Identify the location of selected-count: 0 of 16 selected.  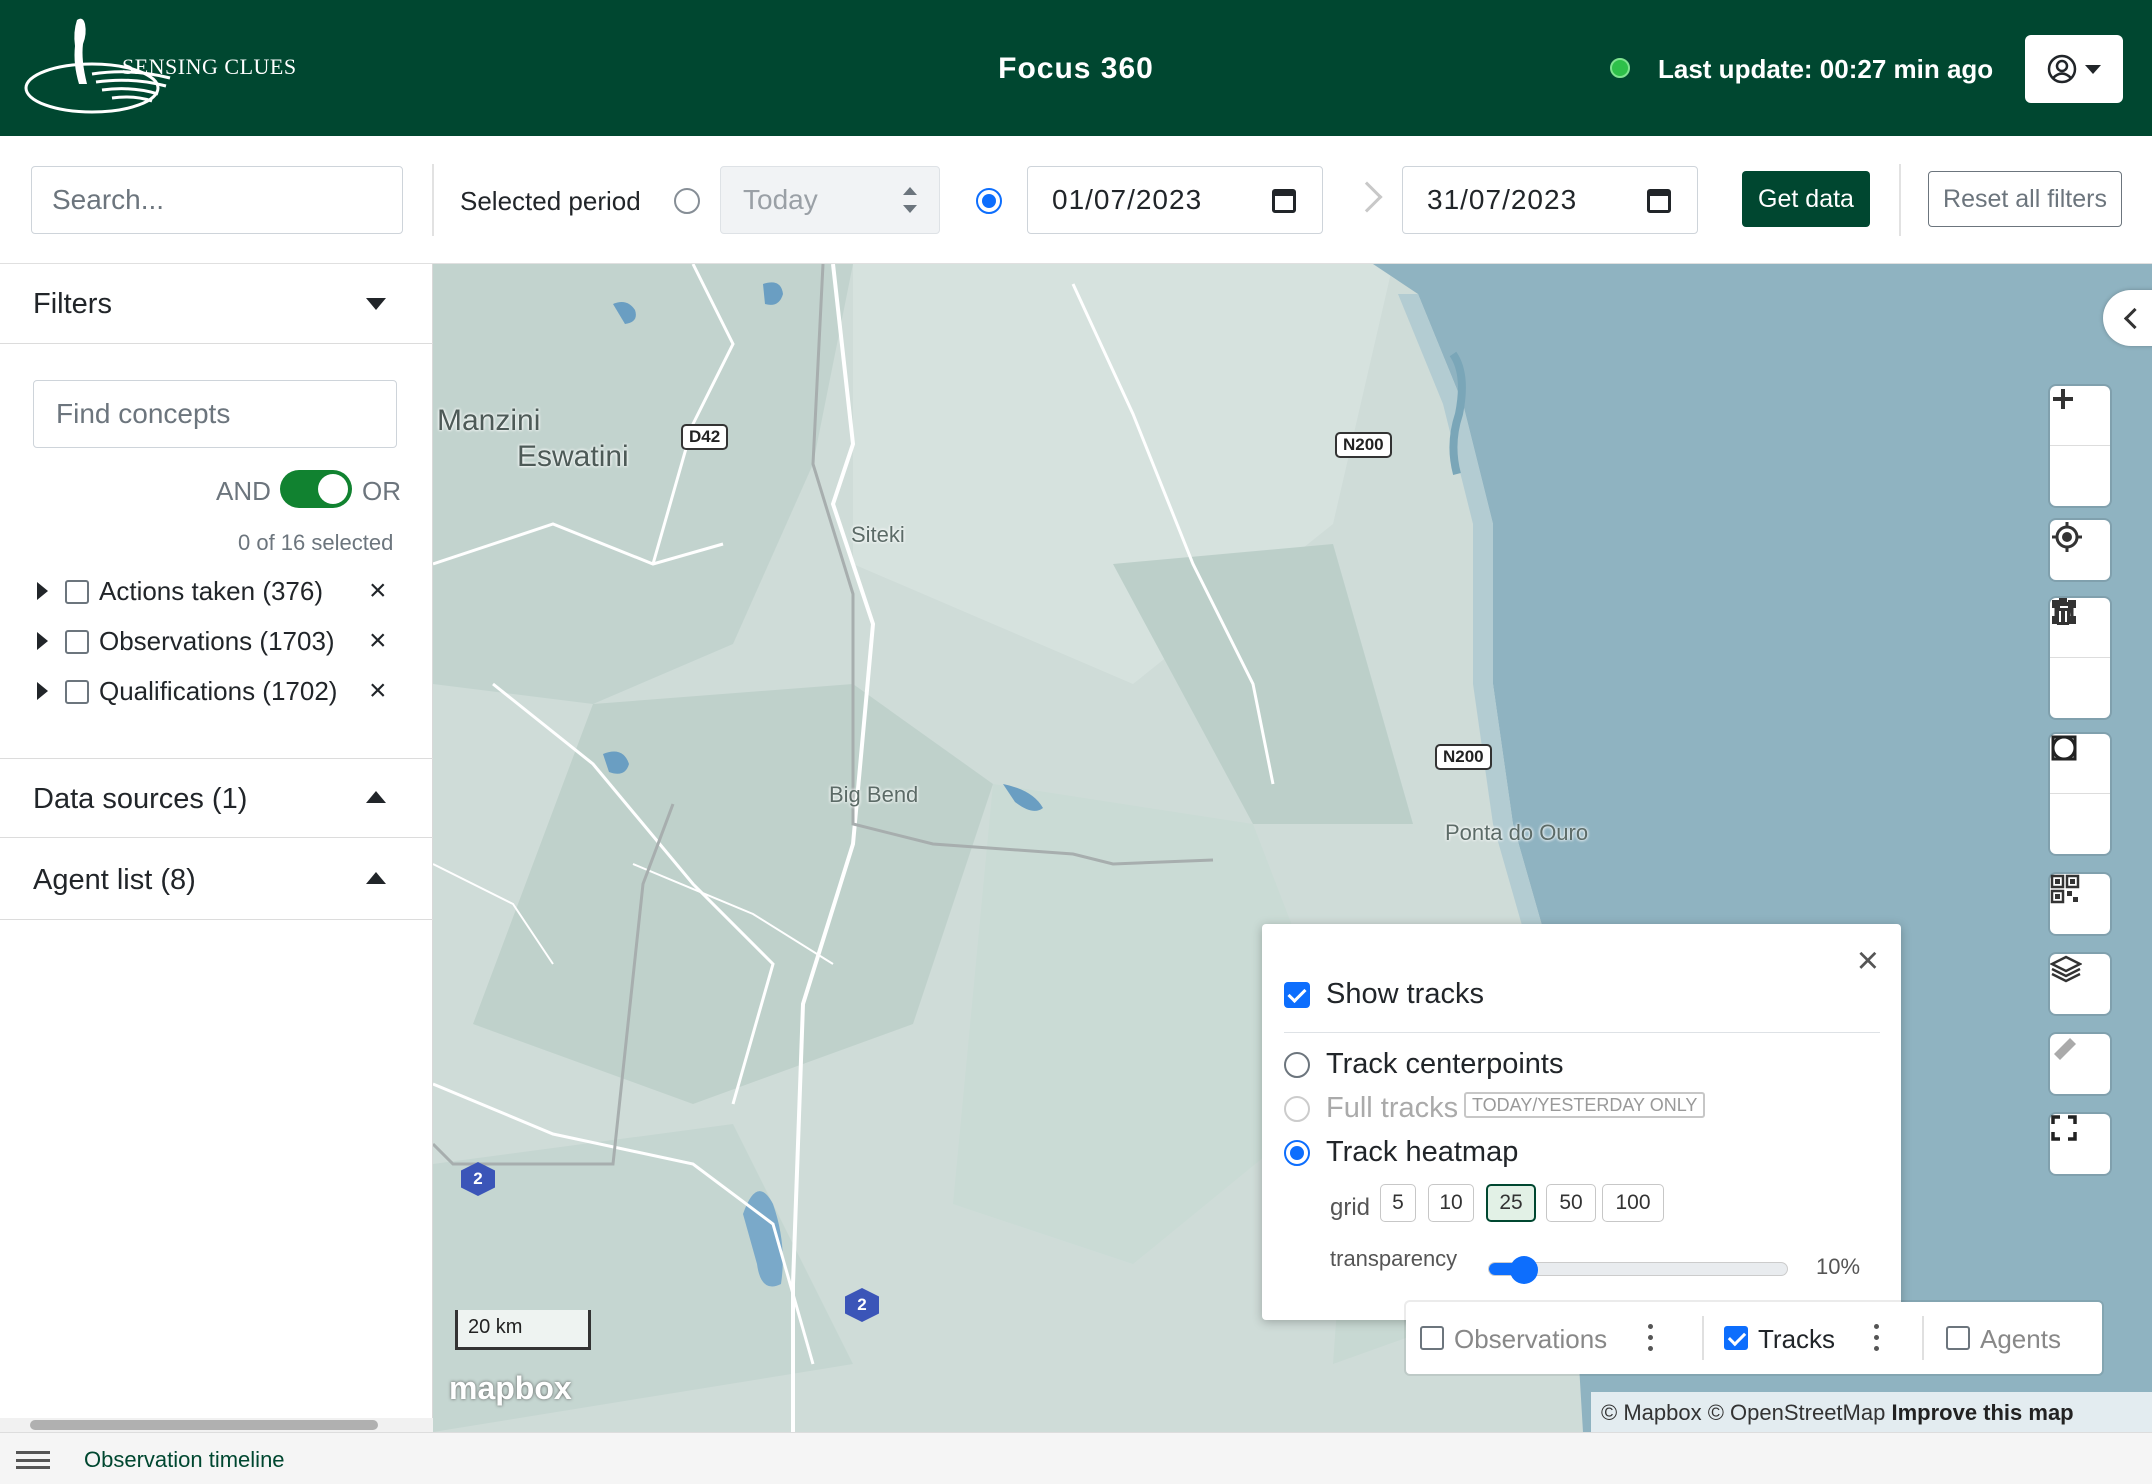
(316, 542).